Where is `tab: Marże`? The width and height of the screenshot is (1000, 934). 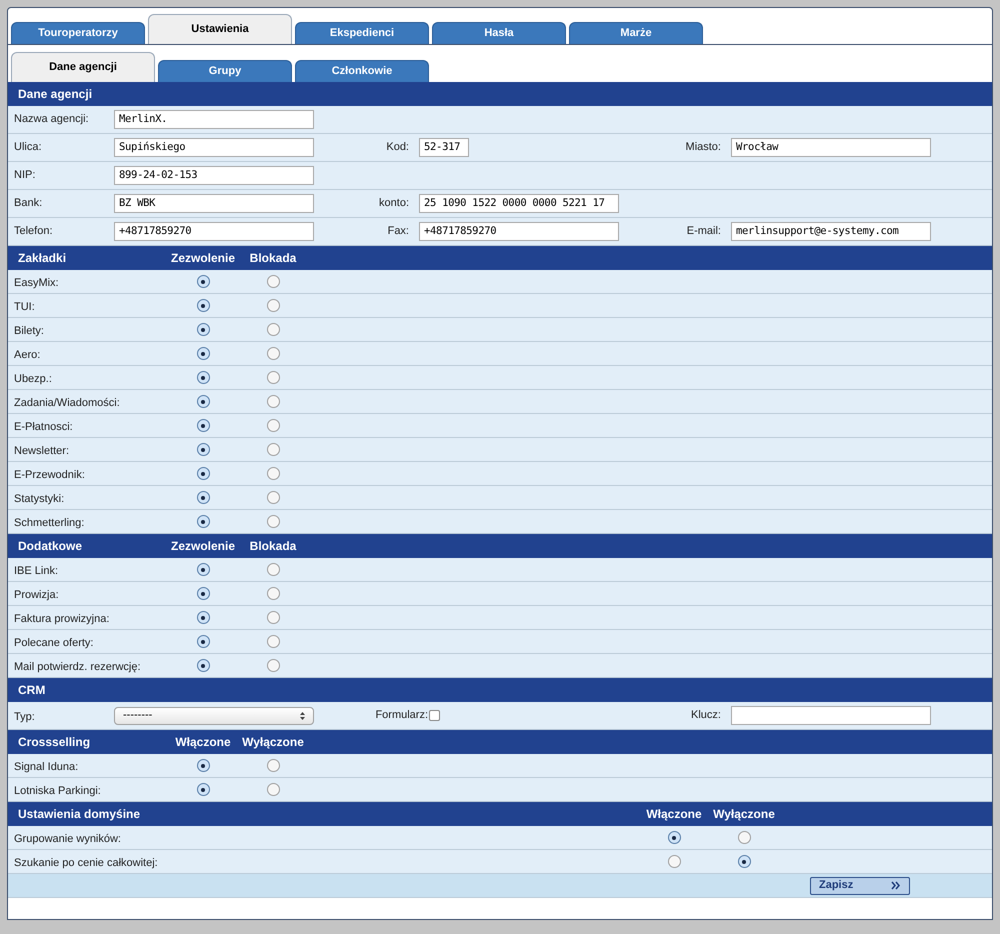
tab: Marże is located at coordinates (636, 33).